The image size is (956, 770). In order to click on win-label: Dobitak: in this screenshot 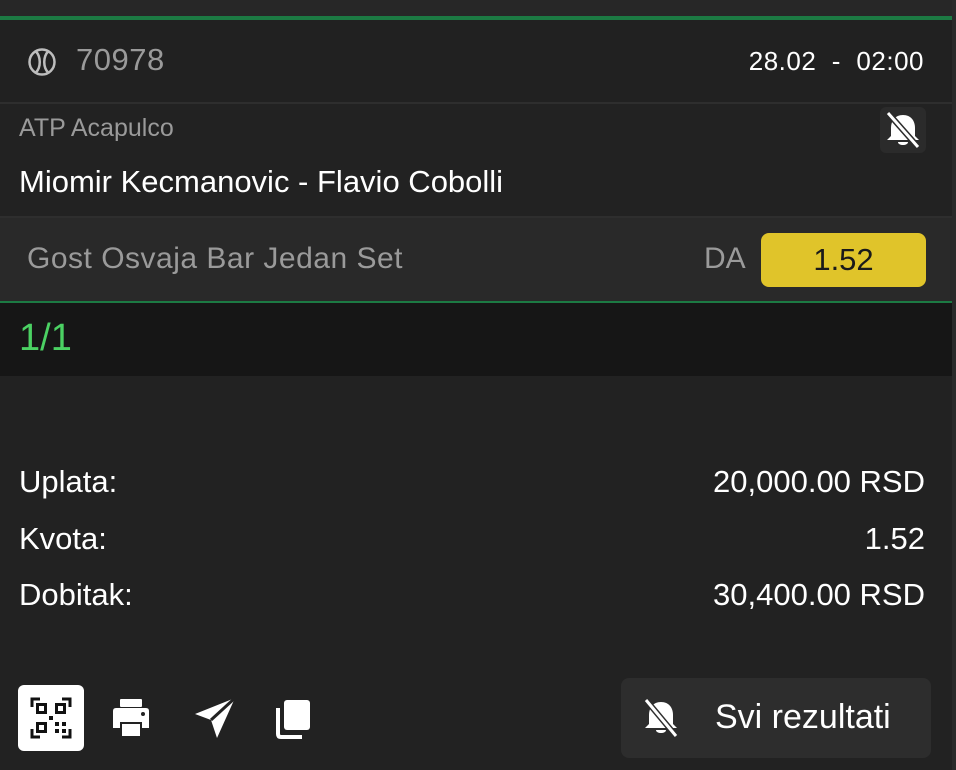, I will do `click(76, 594)`.